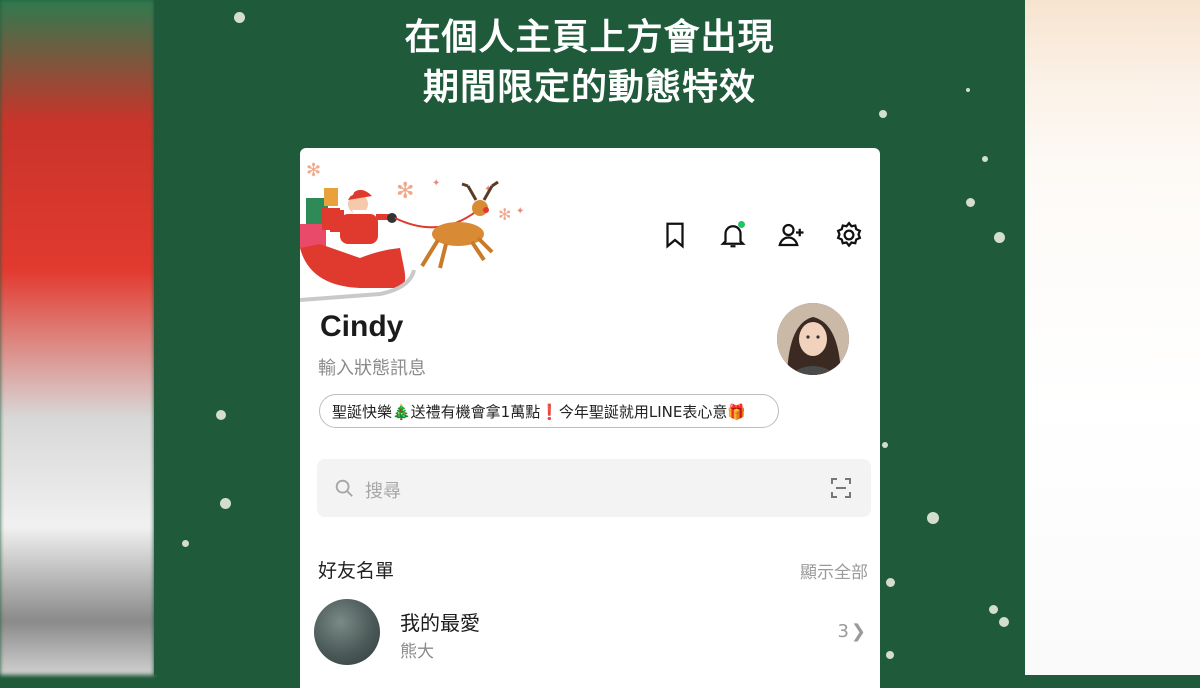 The height and width of the screenshot is (688, 1200). What do you see at coordinates (675, 235) in the screenshot?
I see `bookmark-icon` at bounding box center [675, 235].